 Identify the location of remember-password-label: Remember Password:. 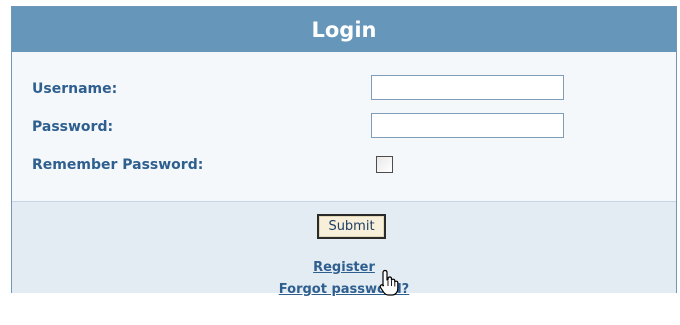
(118, 165).